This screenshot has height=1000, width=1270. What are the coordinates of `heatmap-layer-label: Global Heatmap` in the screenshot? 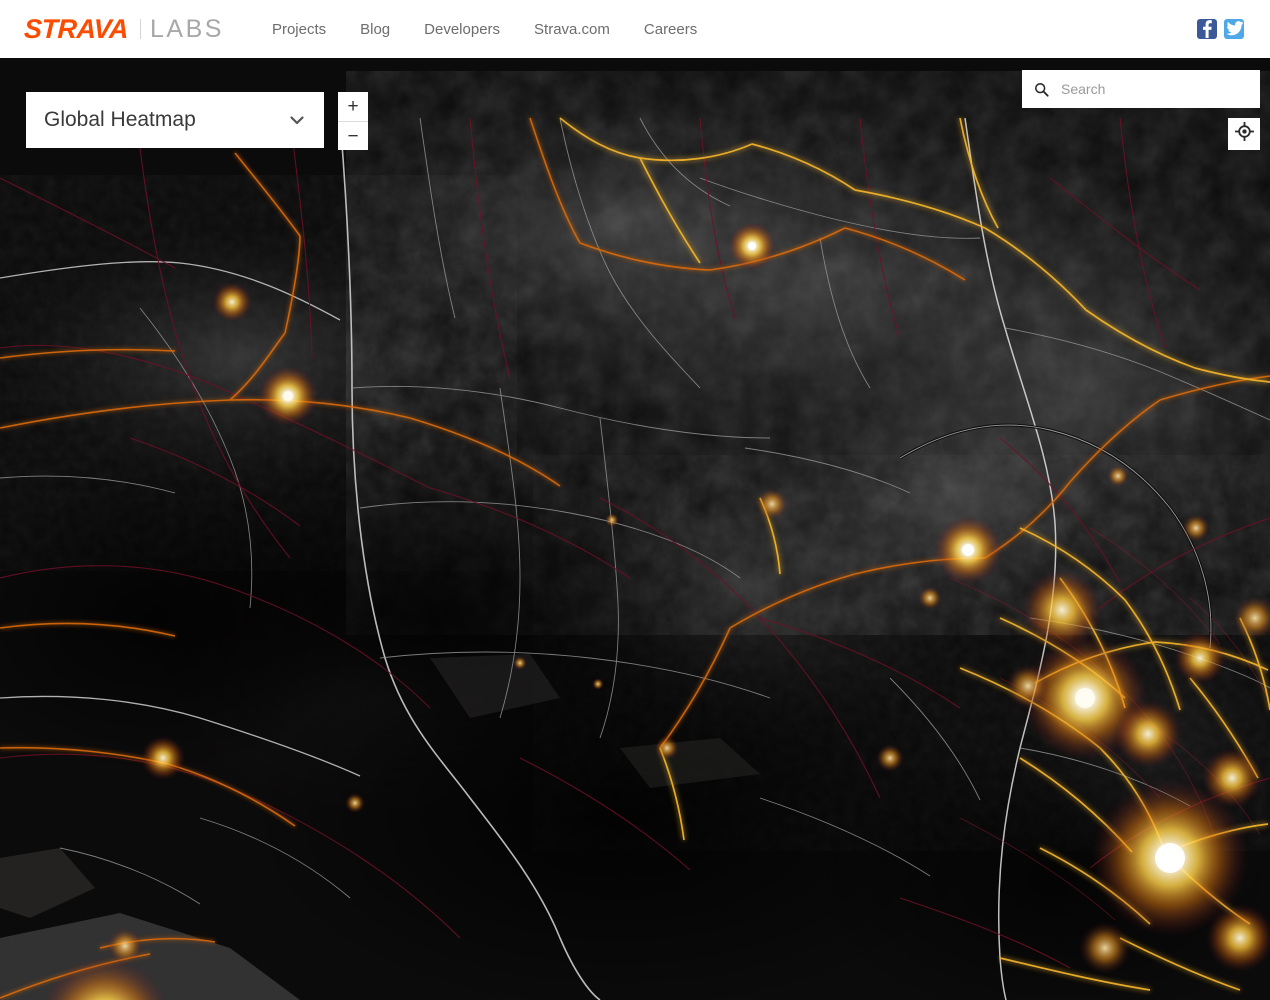 It's located at (120, 119).